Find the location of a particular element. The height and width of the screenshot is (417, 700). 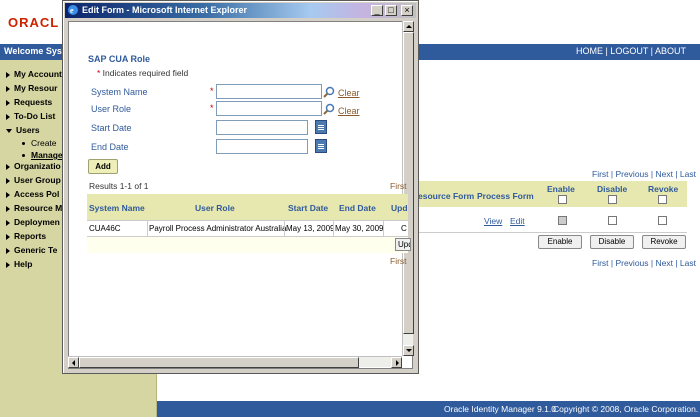

nav-subitem-create: Create is located at coordinates (39, 143).